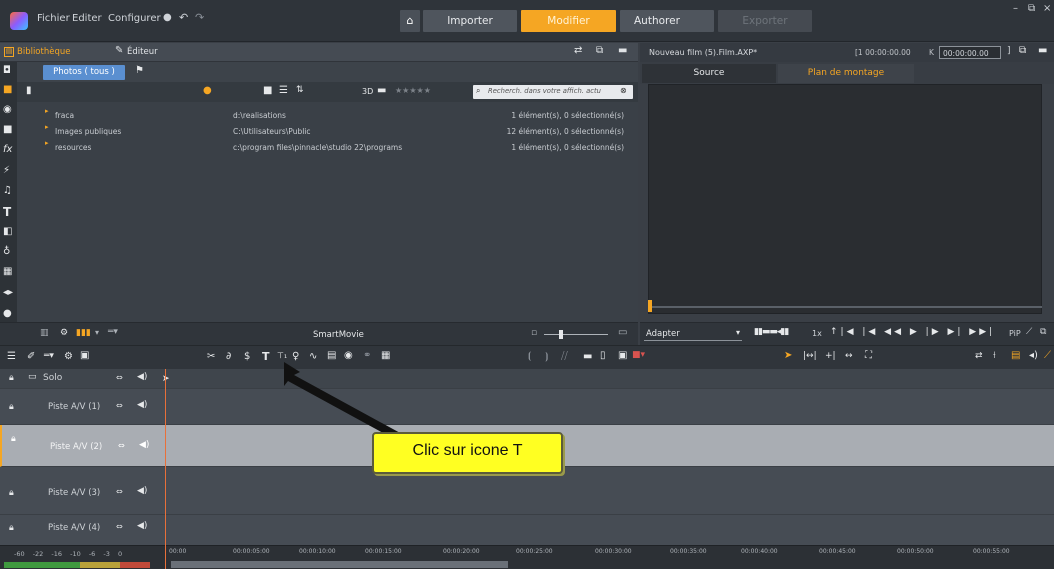 The width and height of the screenshot is (1054, 569). What do you see at coordinates (84, 72) in the screenshot?
I see `tab-photos-tous: Photos ( tous )` at bounding box center [84, 72].